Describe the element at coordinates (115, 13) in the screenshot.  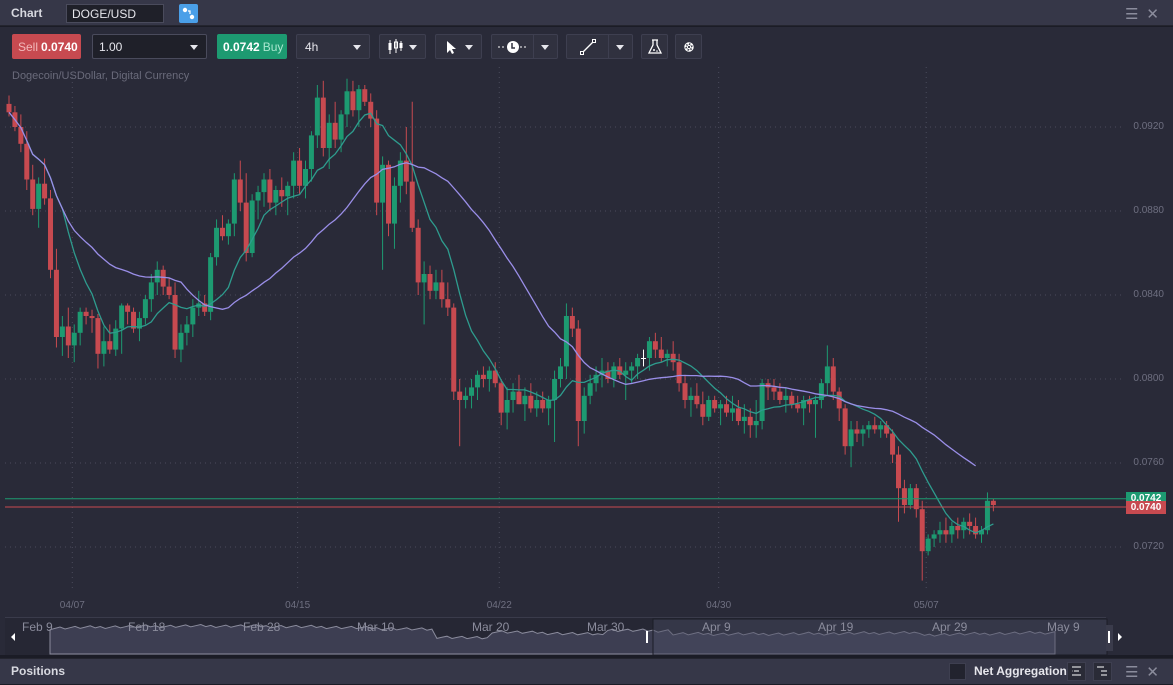
I see `symbol-input: DOGE/USD` at that location.